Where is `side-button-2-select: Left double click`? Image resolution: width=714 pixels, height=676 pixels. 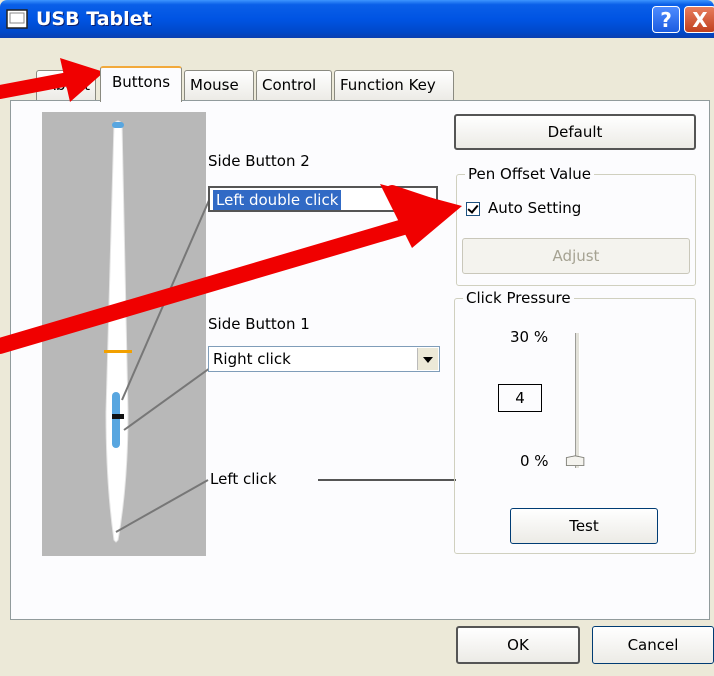
side-button-2-select: Left double click is located at coordinates (323, 199).